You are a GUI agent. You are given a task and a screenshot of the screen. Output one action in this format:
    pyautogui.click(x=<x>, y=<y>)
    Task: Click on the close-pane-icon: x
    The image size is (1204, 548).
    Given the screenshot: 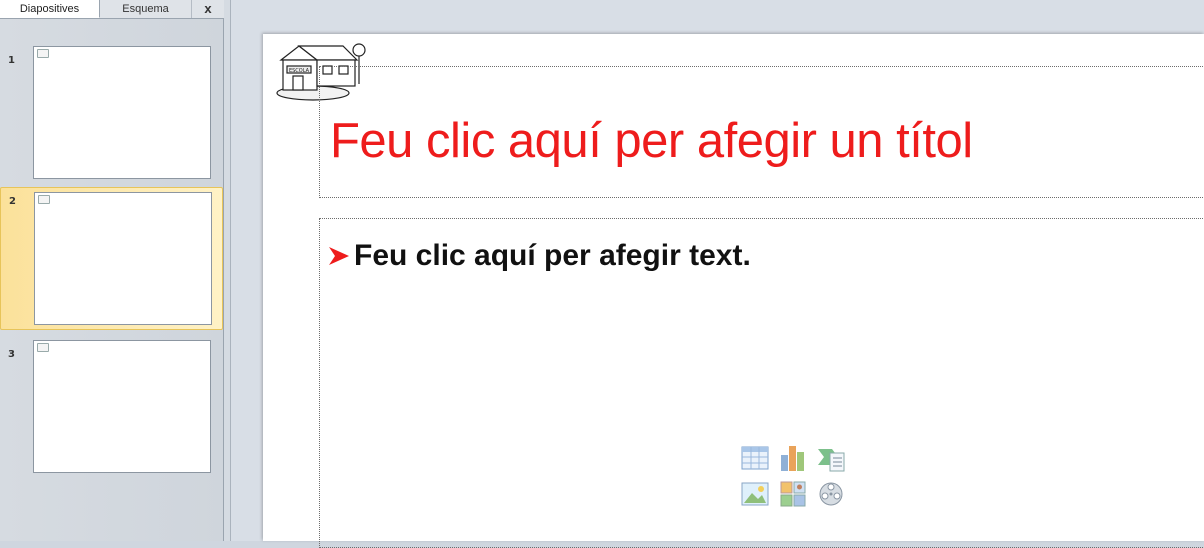 What is the action you would take?
    pyautogui.click(x=208, y=9)
    